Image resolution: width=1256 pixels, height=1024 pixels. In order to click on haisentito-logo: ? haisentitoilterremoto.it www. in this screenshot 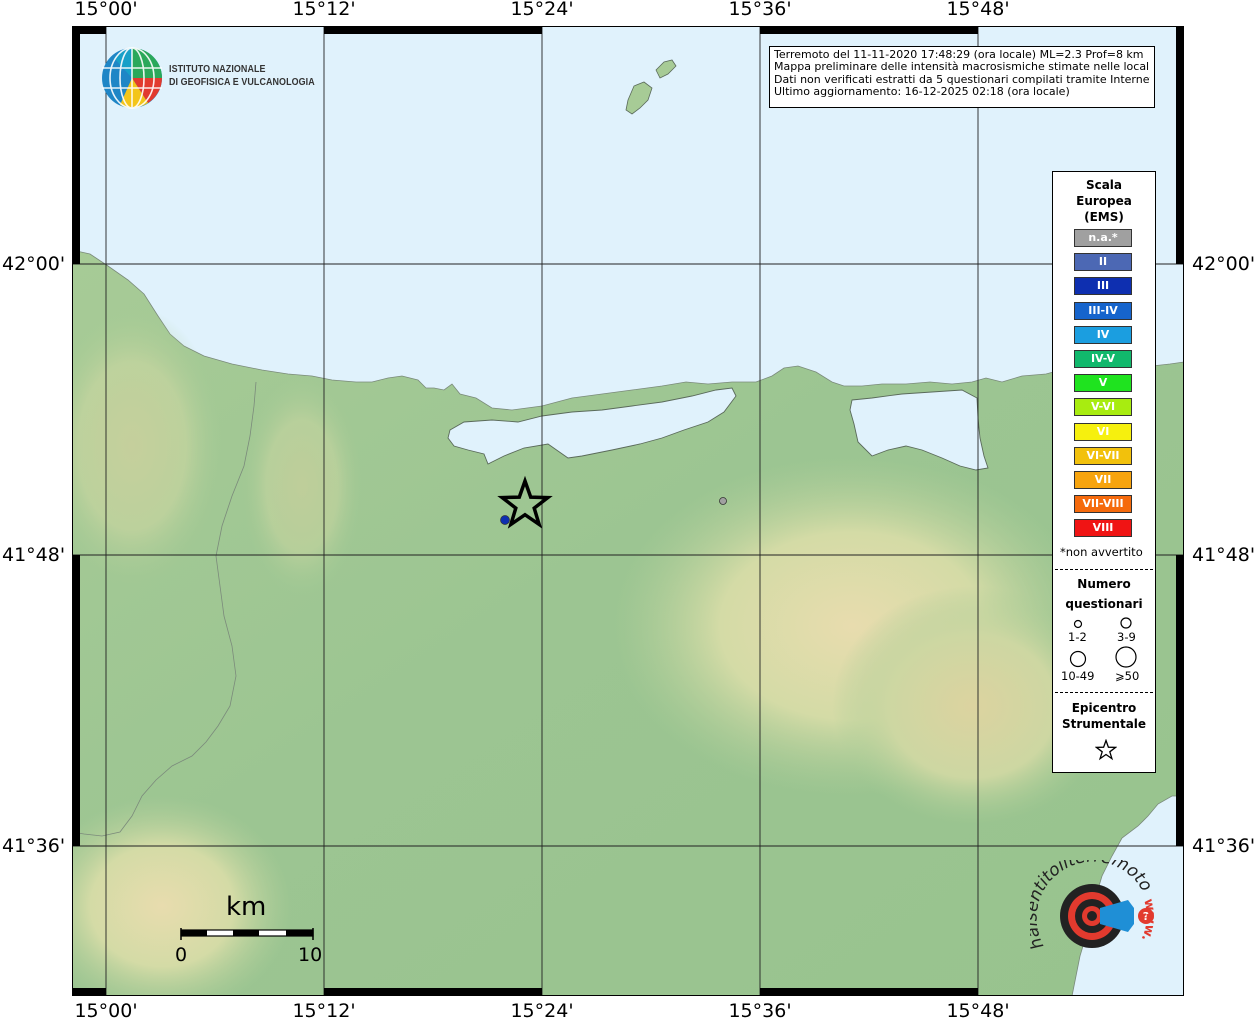, I will do `click(1091, 908)`.